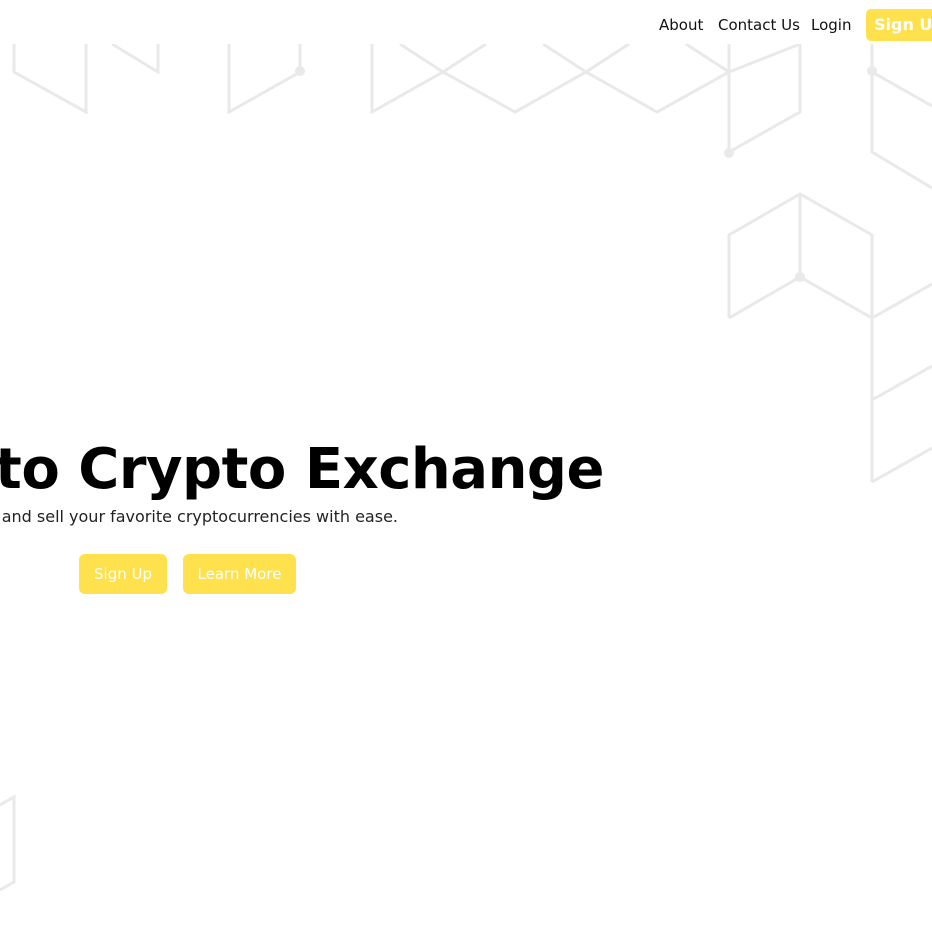  Describe the element at coordinates (681, 25) in the screenshot. I see `nav-about-link: About` at that location.